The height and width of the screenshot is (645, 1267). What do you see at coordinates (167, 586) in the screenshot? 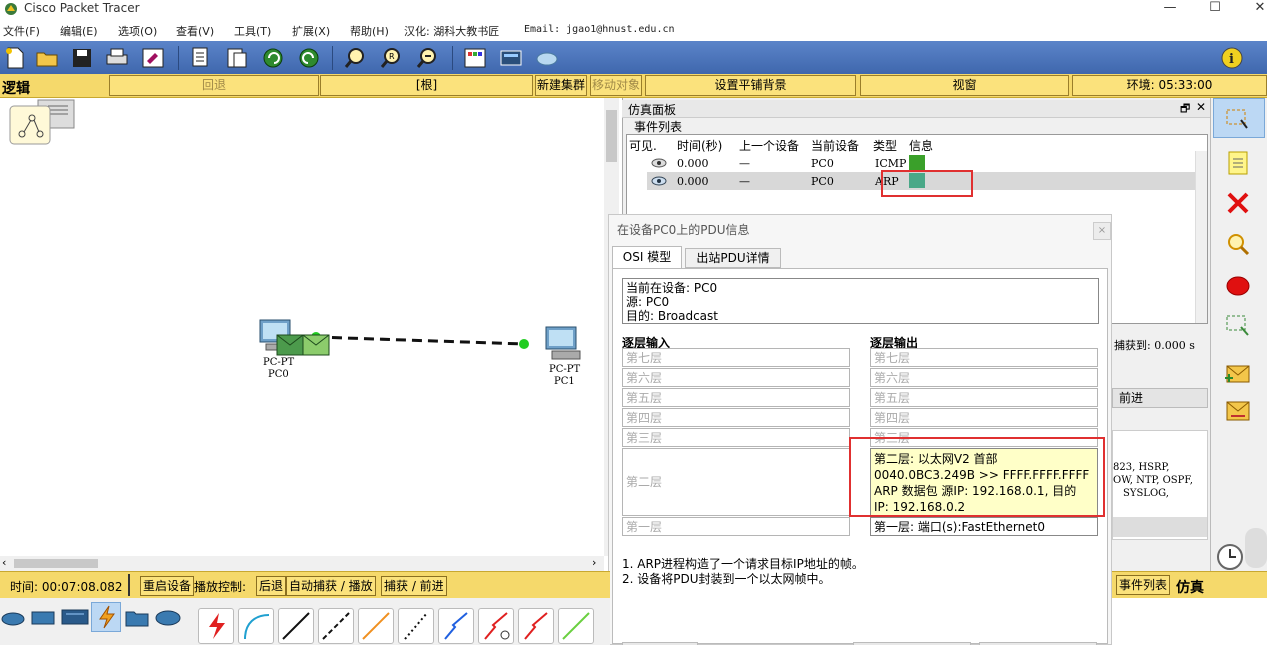
I see `restart-devices-button: 重启设备` at bounding box center [167, 586].